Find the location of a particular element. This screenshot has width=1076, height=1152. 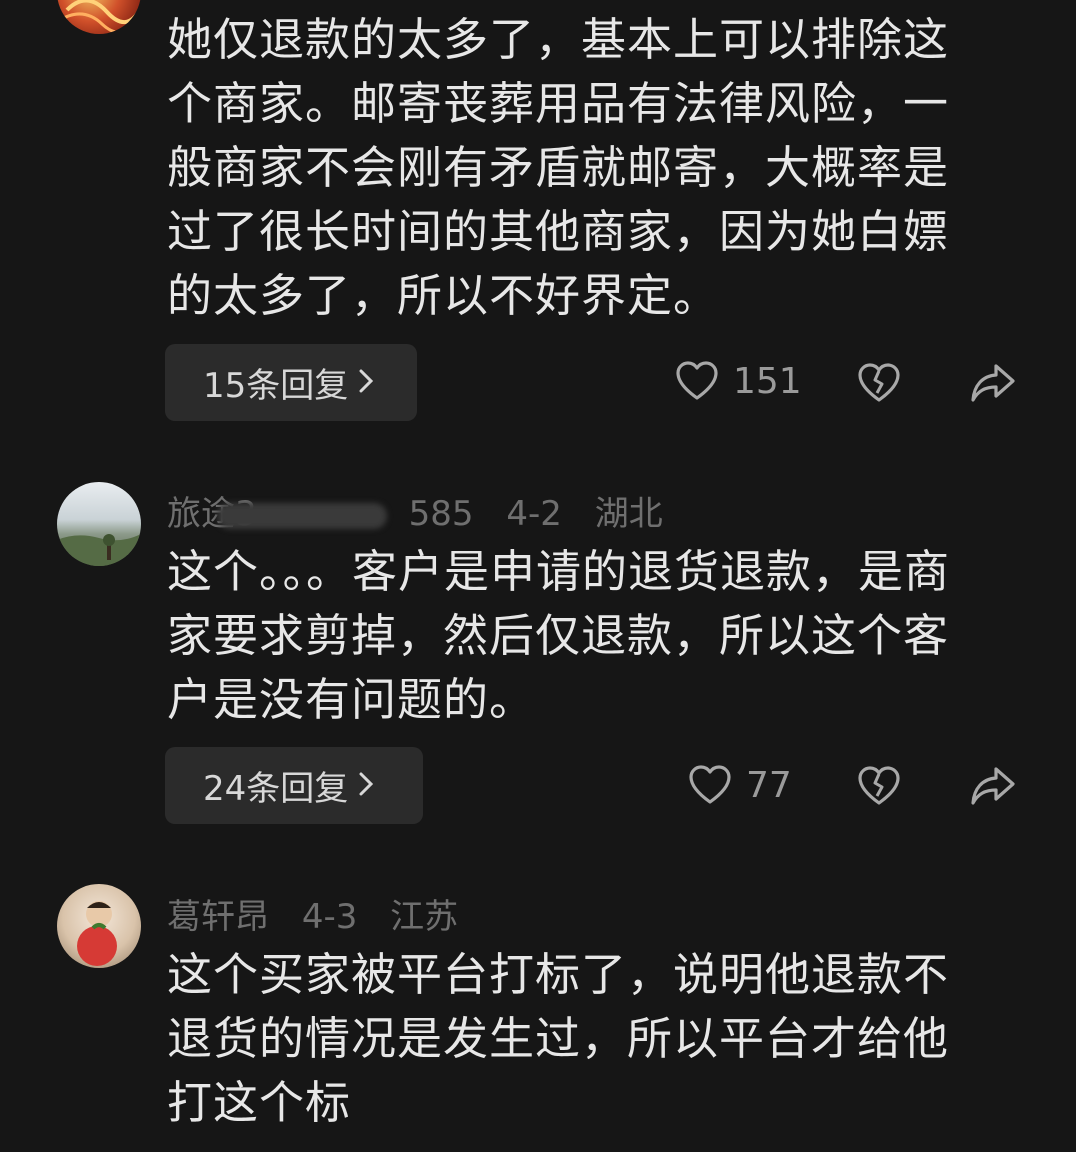

like-button: 77 is located at coordinates (740, 785).